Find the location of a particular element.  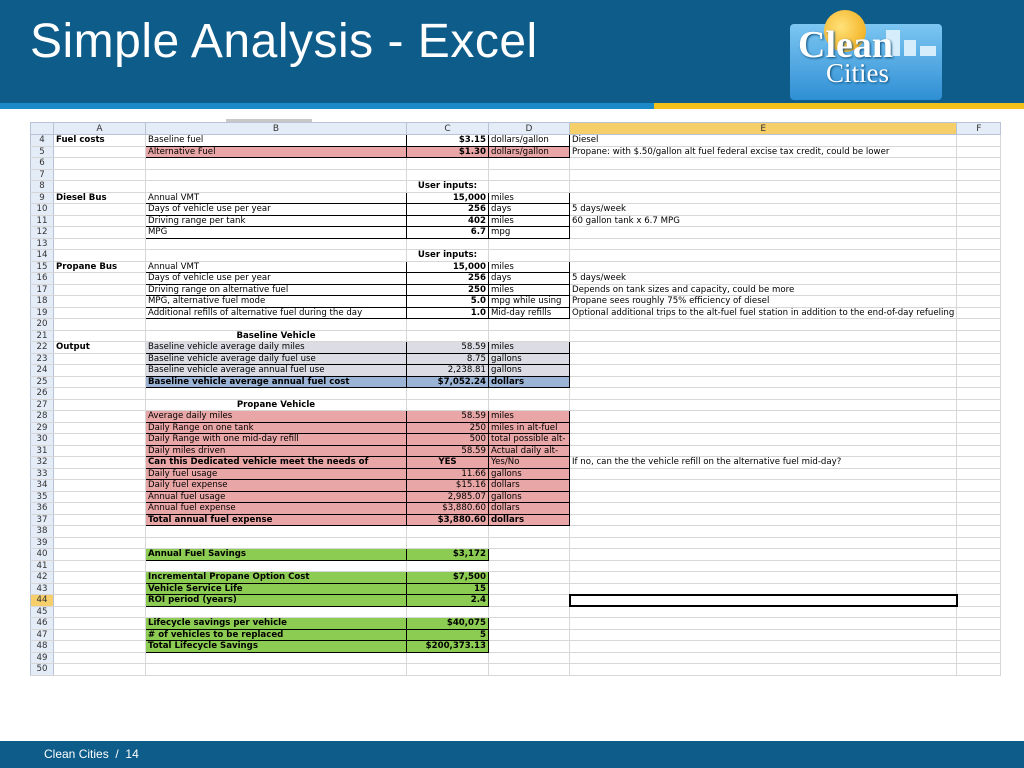

row-header: 32 is located at coordinates (42, 462).